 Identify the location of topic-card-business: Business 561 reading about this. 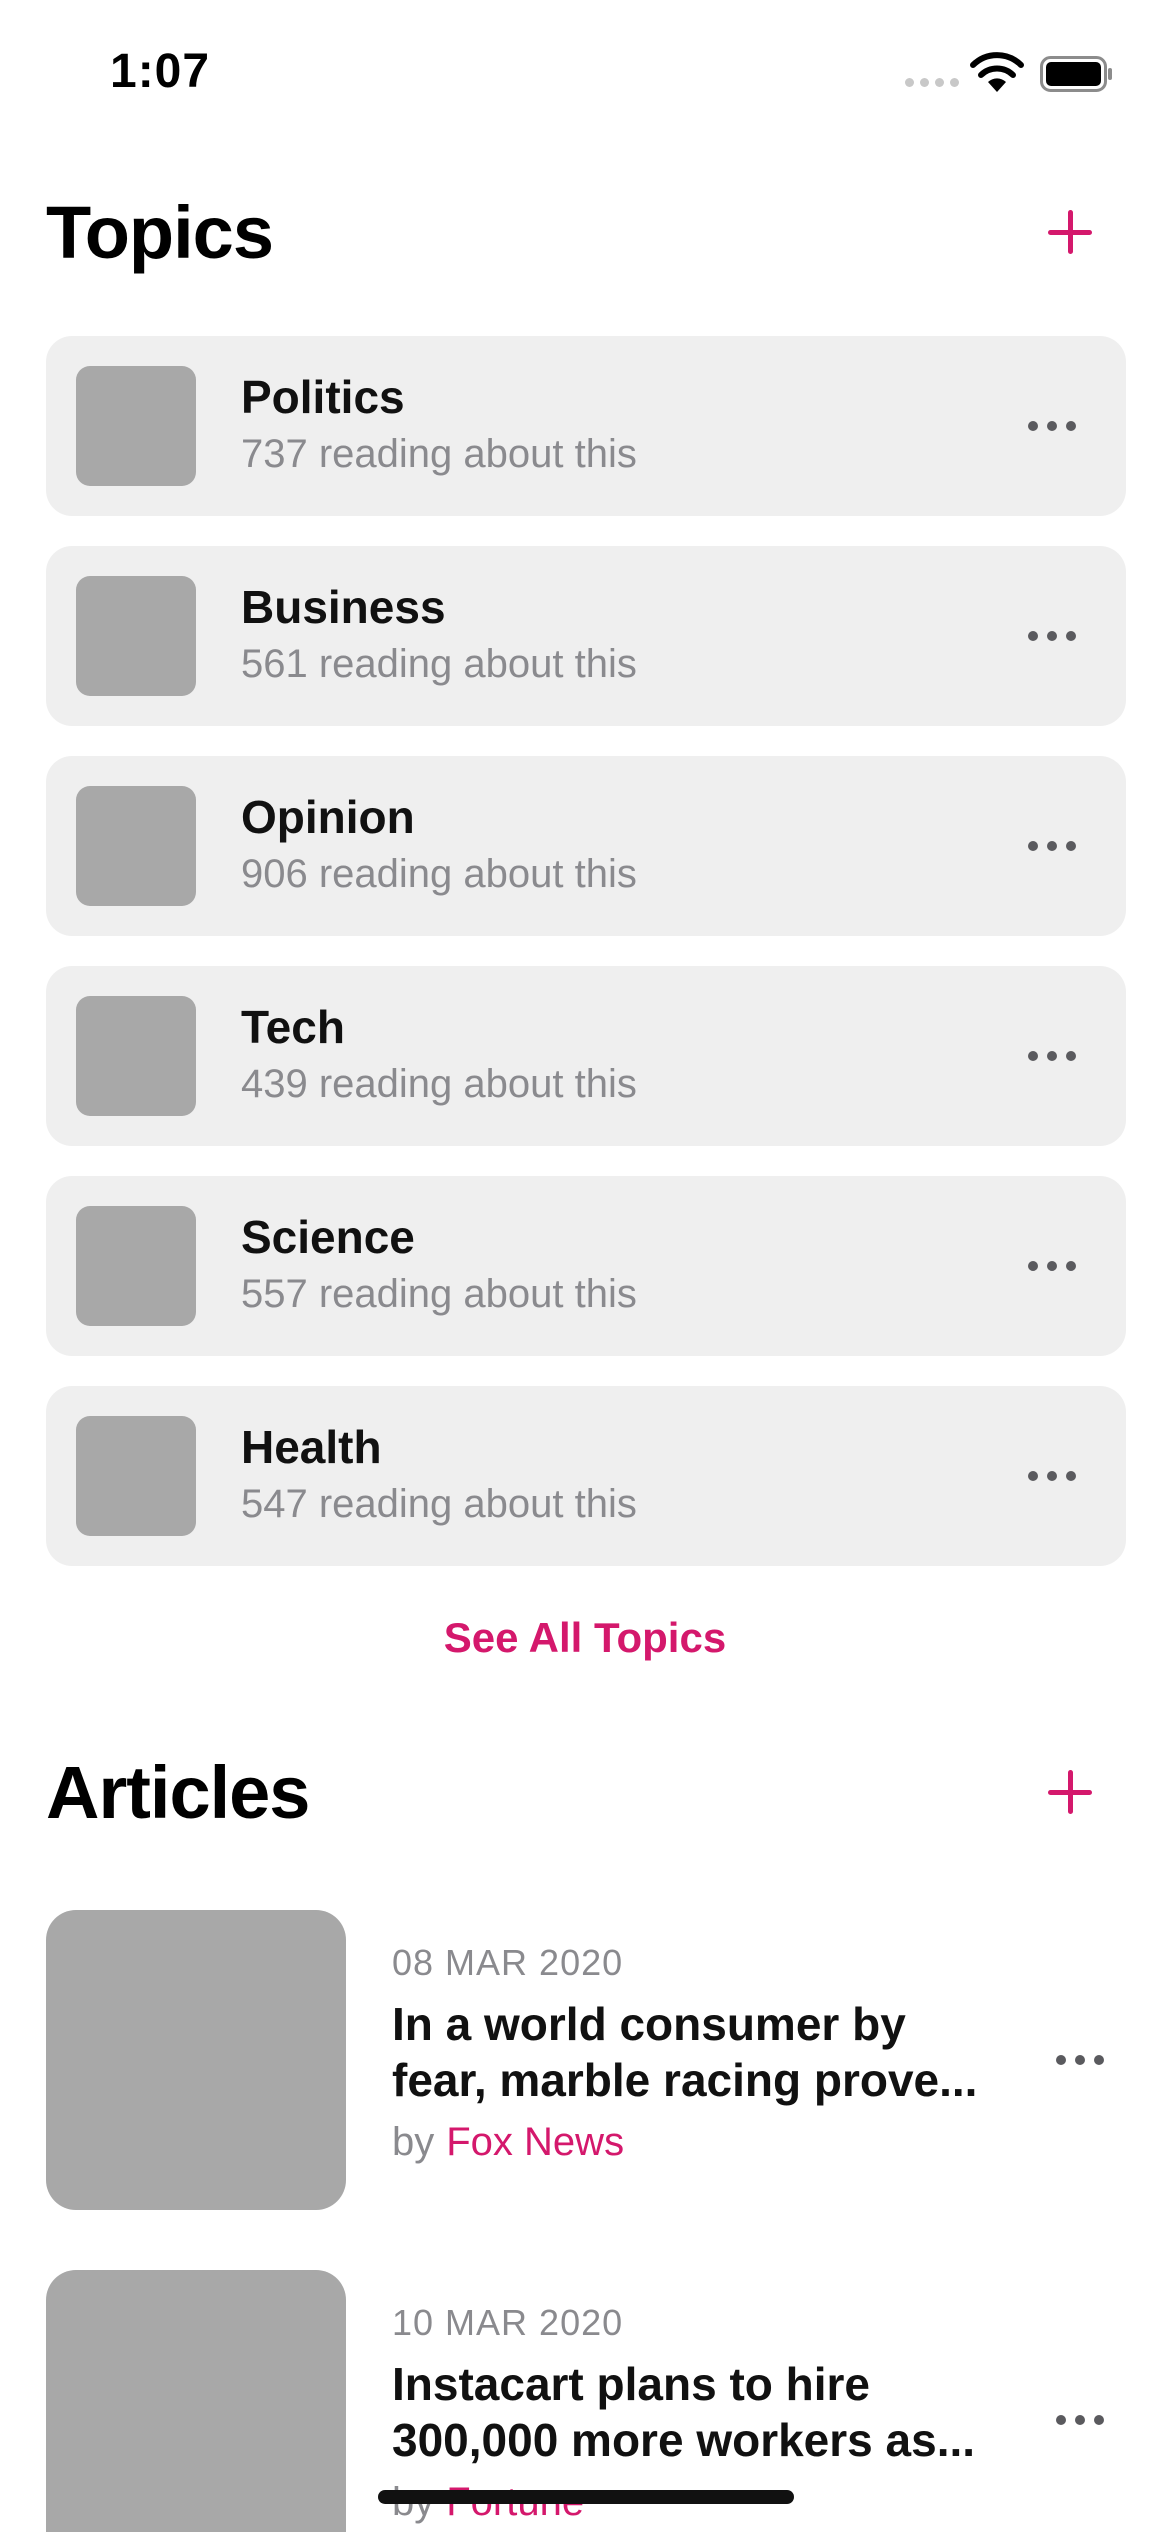
(586, 636).